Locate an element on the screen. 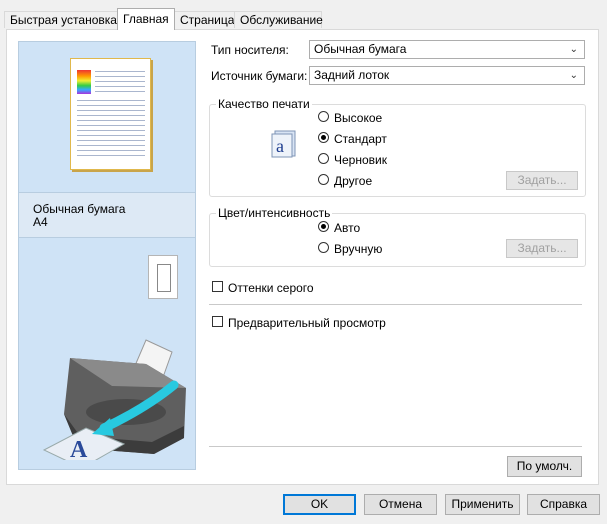 The height and width of the screenshot is (524, 607). defaults-button: По умолч. is located at coordinates (544, 466).